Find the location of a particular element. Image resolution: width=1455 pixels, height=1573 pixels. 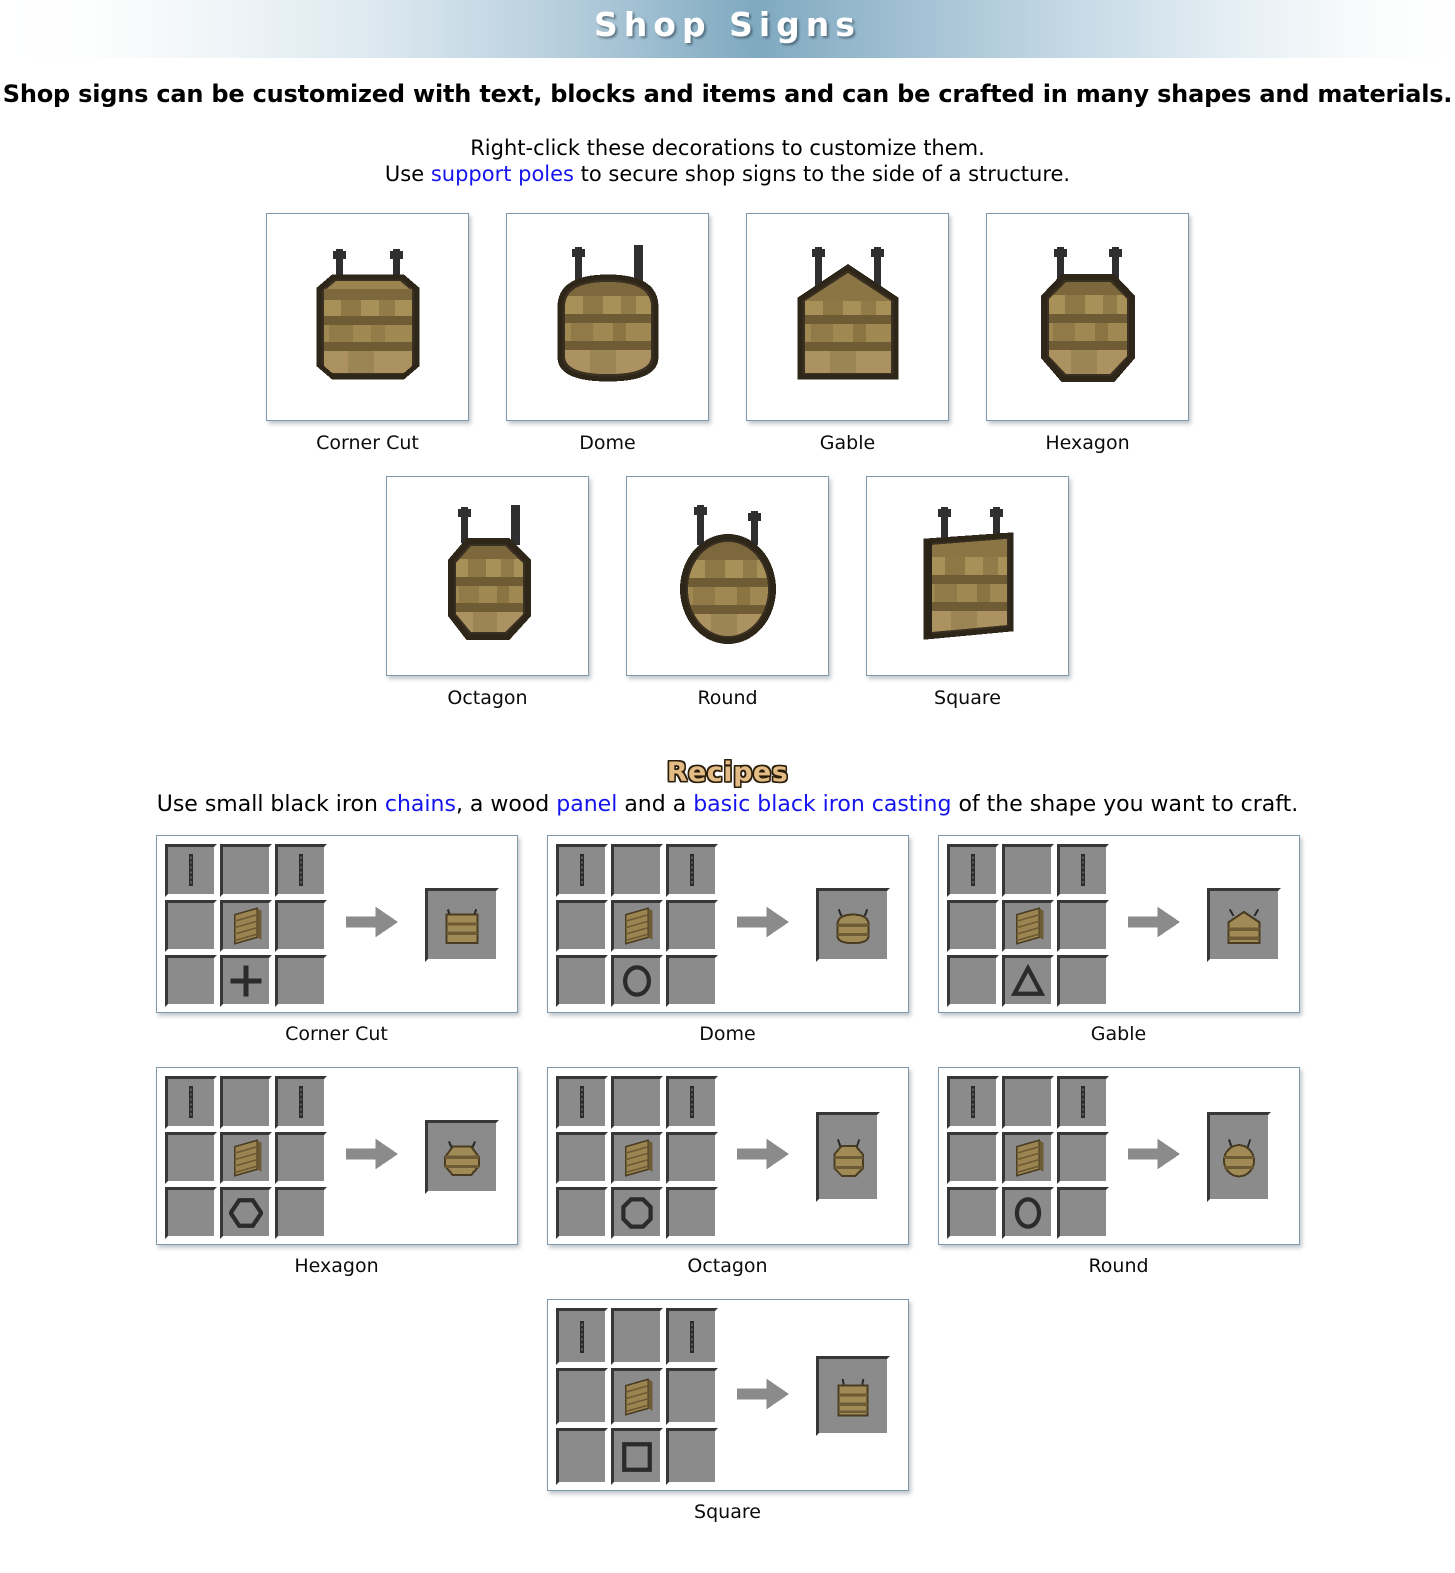

crafting-grid-corner-cut is located at coordinates (246, 926).